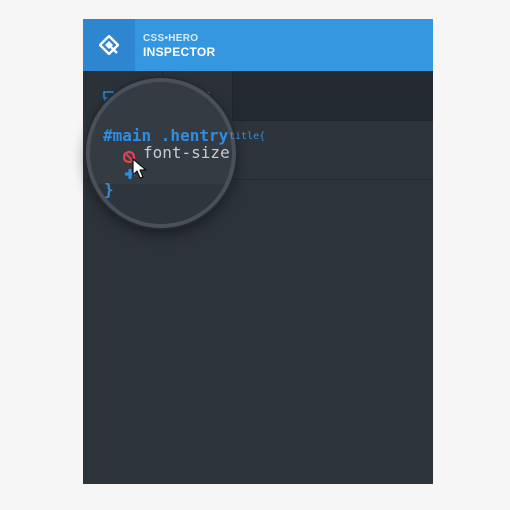  Describe the element at coordinates (247, 136) in the screenshot. I see `css-selector-tail: title{` at that location.